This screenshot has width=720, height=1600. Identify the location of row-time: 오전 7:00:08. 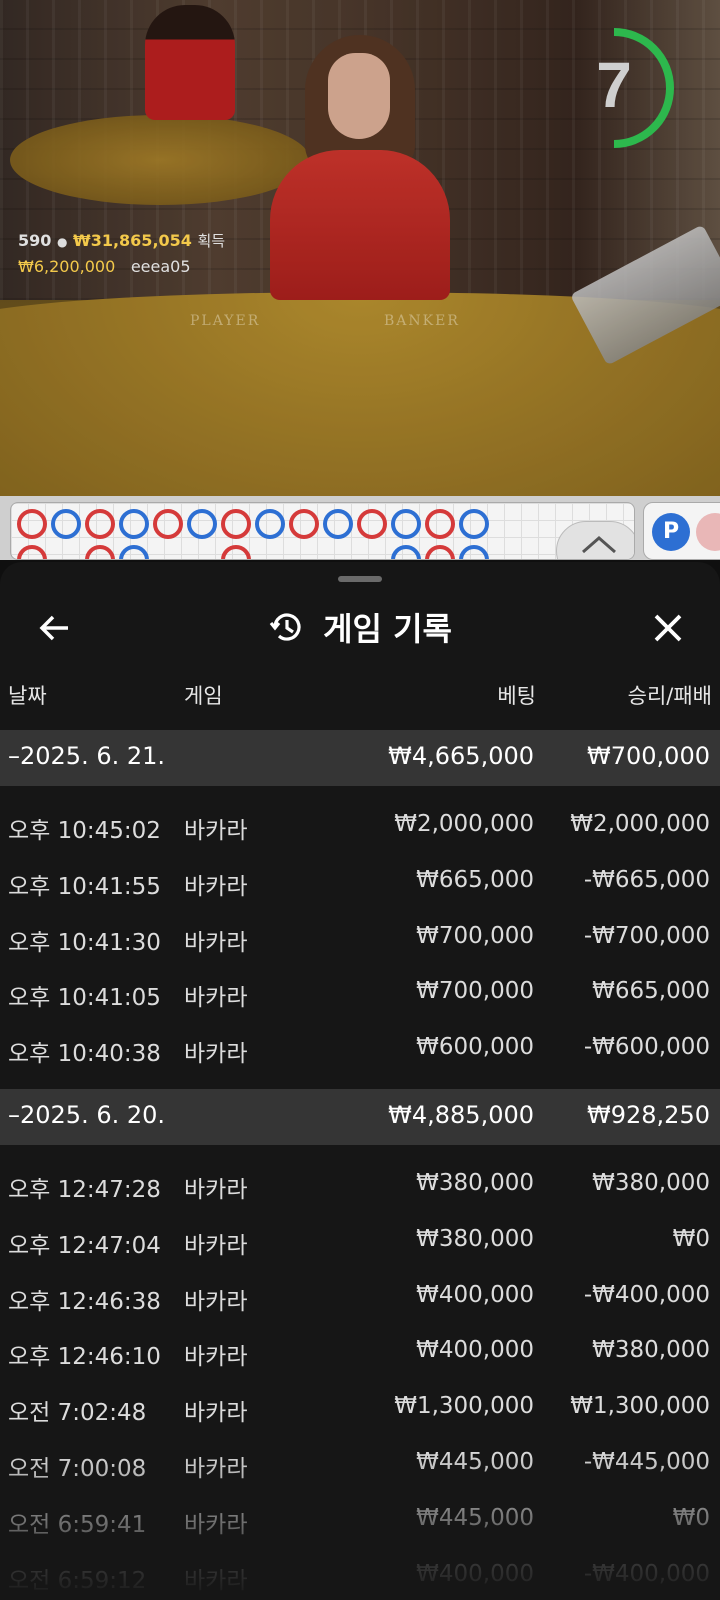
(77, 1468).